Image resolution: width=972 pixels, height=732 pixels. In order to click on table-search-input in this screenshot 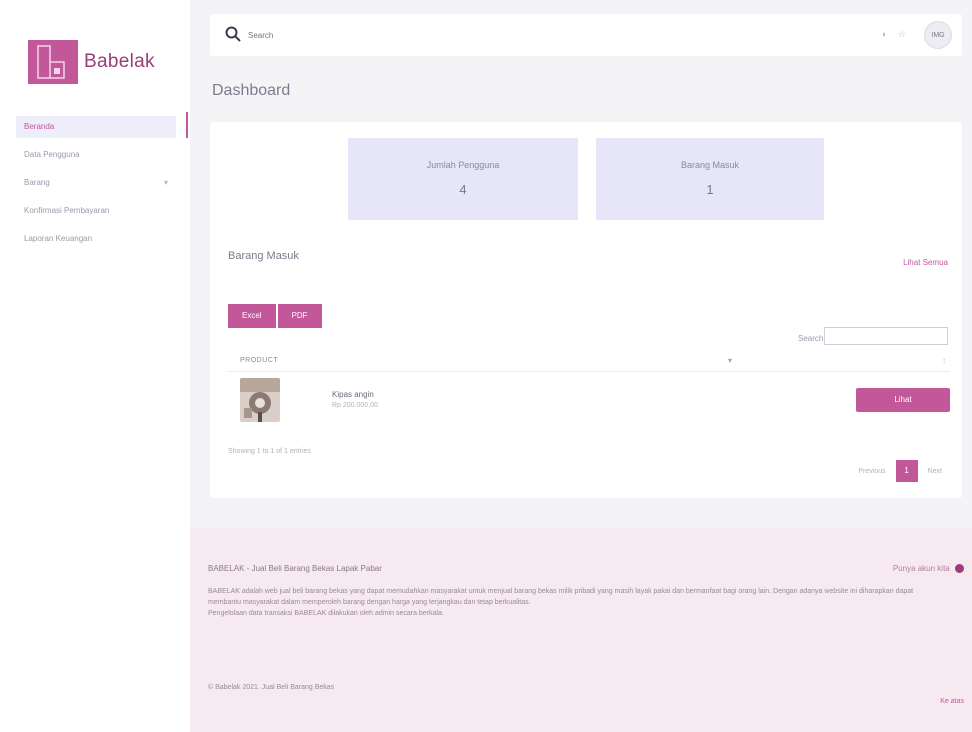, I will do `click(886, 336)`.